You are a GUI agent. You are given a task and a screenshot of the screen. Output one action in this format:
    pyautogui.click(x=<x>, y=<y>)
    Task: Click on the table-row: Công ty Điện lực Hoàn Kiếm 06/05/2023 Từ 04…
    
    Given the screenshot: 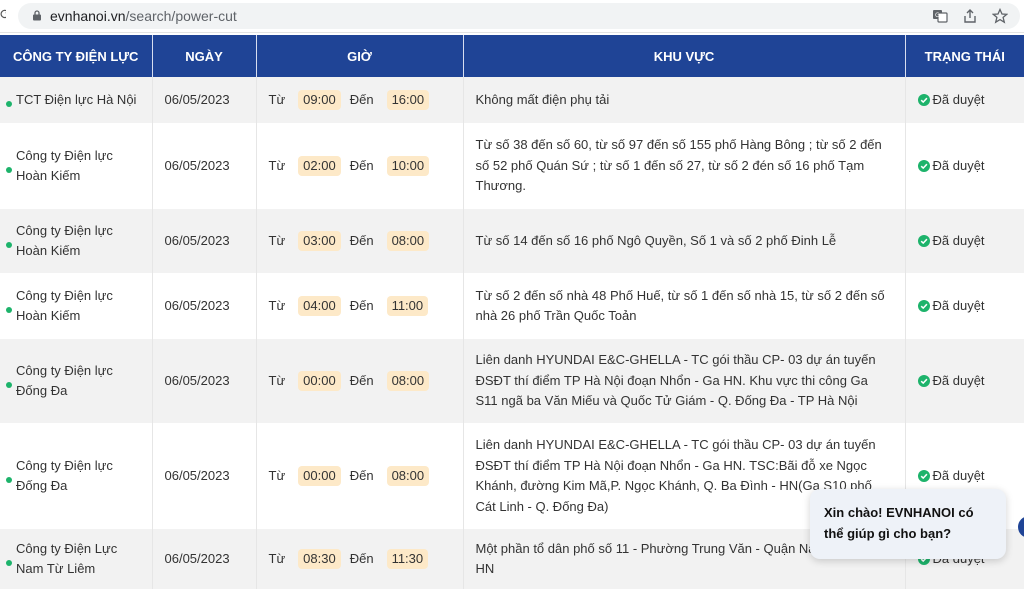 What is the action you would take?
    pyautogui.click(x=512, y=306)
    